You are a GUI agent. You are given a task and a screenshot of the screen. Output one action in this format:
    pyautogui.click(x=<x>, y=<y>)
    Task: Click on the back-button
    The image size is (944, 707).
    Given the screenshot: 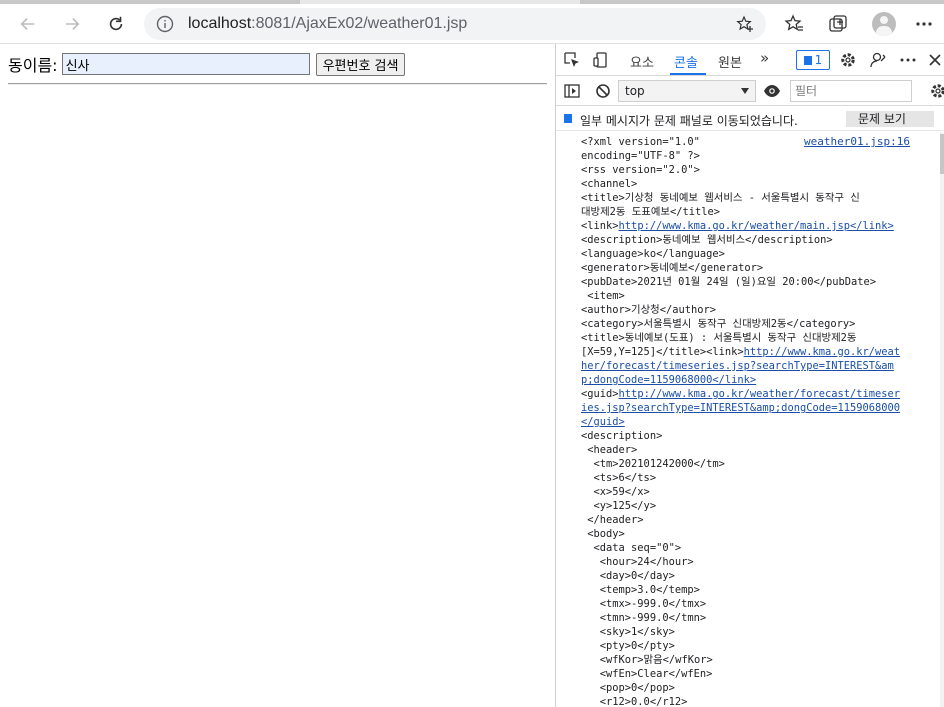 What is the action you would take?
    pyautogui.click(x=28, y=24)
    